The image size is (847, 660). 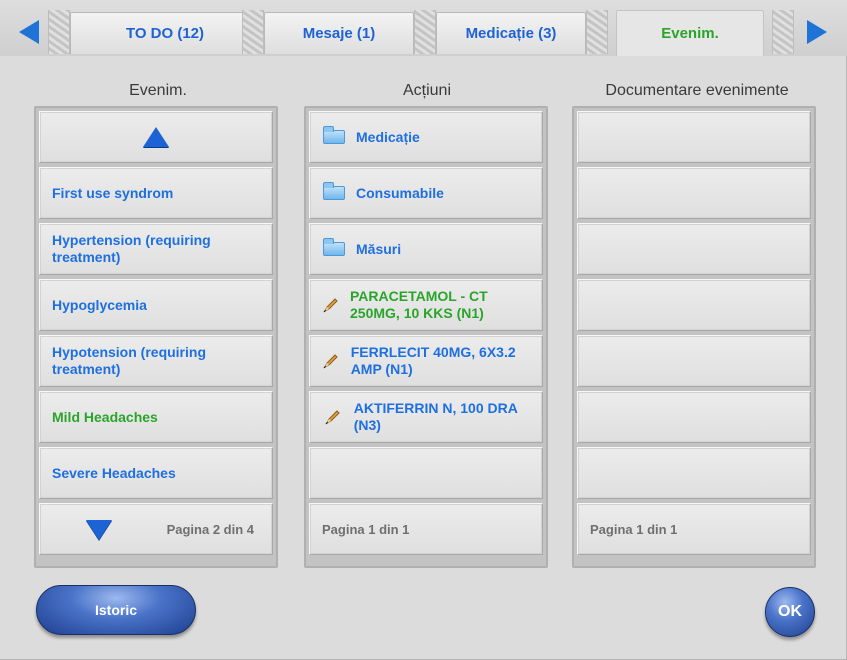 I want to click on documentation-page-indicator: Pagina 1 din 1, so click(x=634, y=529).